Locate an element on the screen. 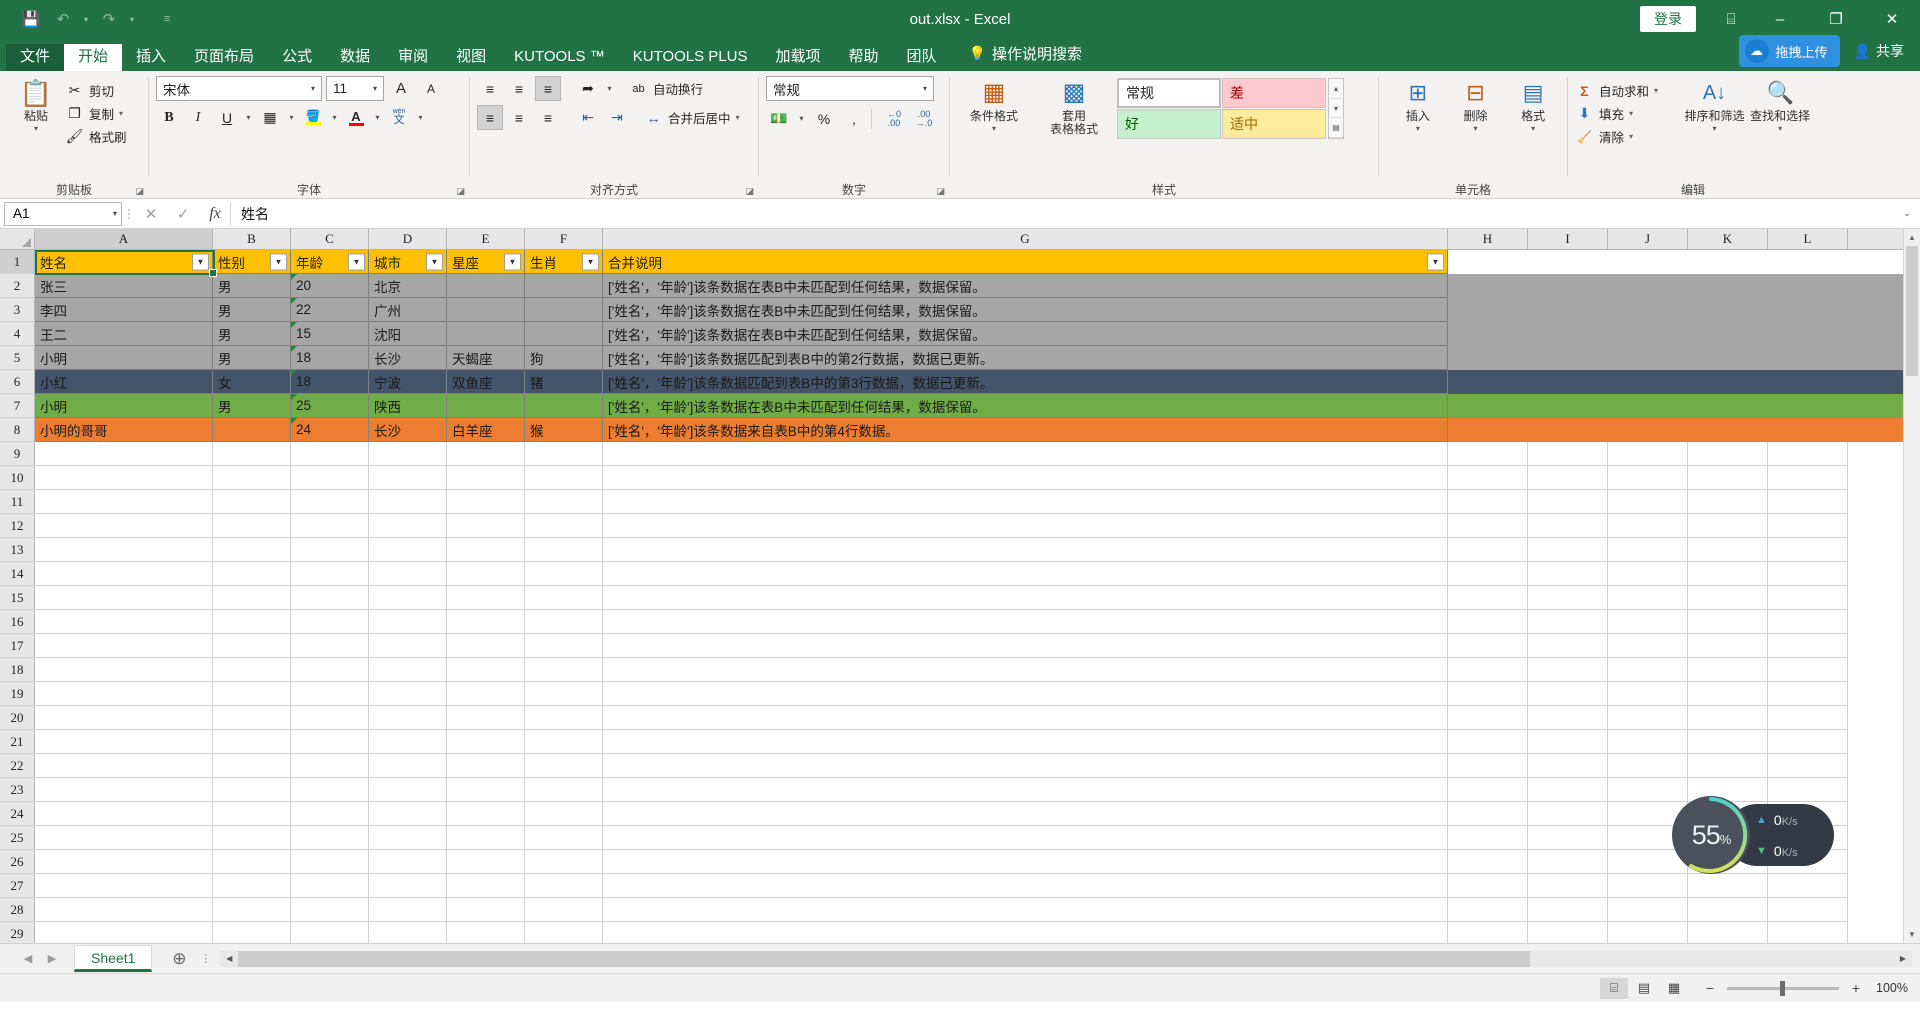 The height and width of the screenshot is (1030, 1920). tab-page-layout: 页面布局 is located at coordinates (224, 57).